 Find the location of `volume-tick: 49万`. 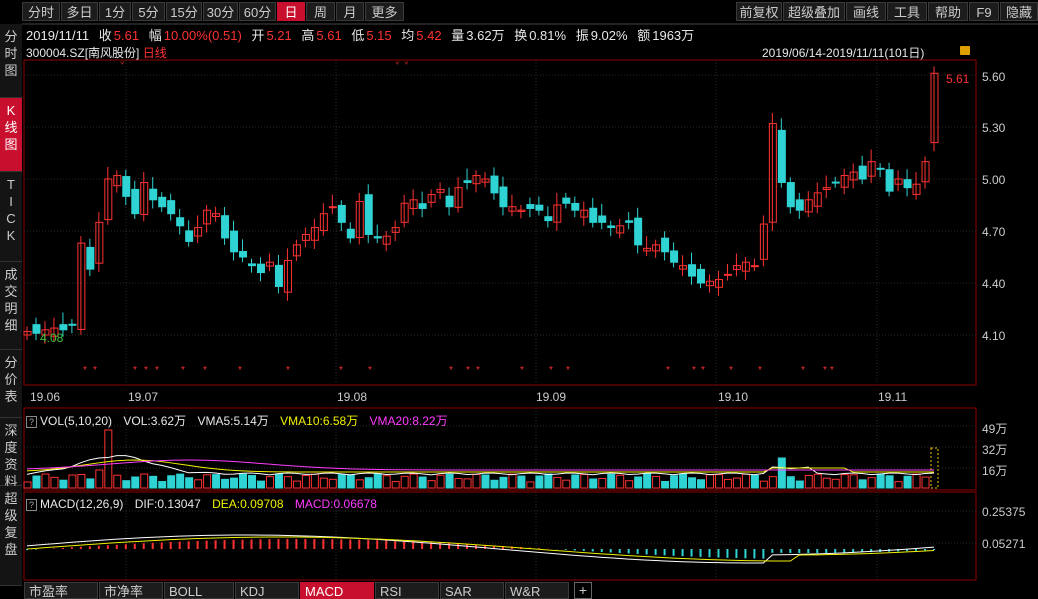

volume-tick: 49万 is located at coordinates (995, 429).